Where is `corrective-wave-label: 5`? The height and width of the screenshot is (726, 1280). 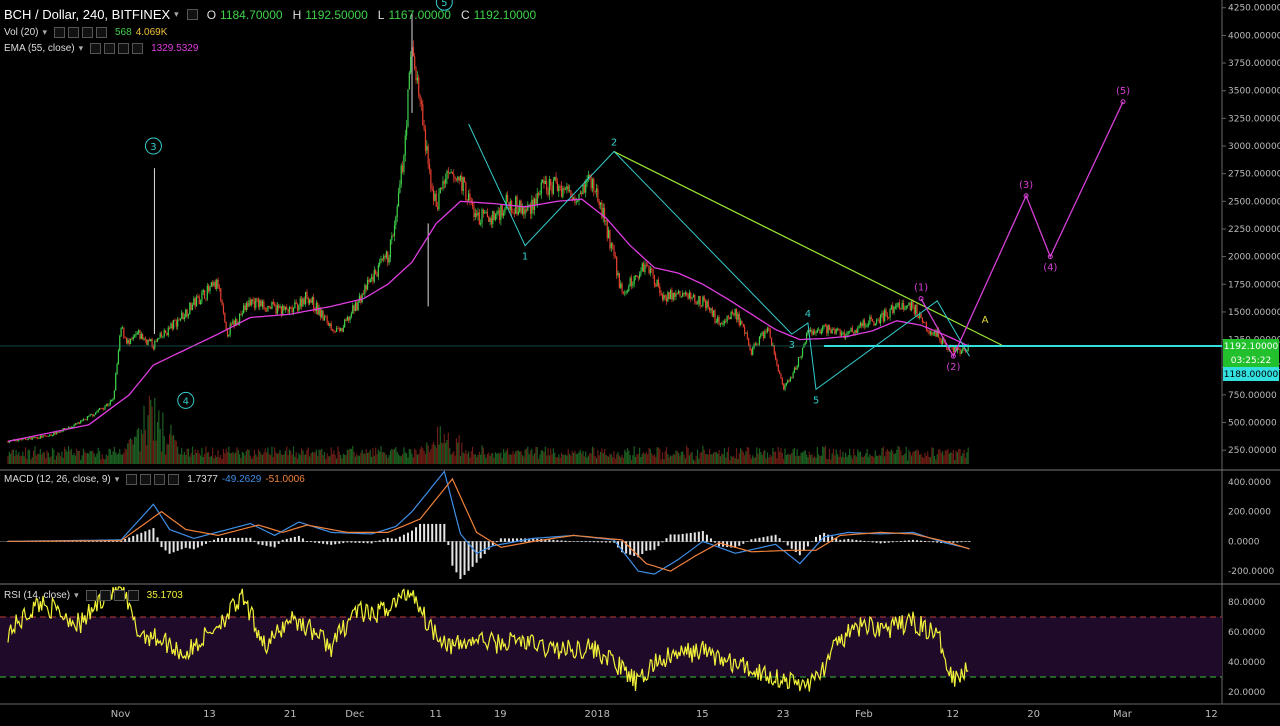
corrective-wave-label: 5 is located at coordinates (816, 400).